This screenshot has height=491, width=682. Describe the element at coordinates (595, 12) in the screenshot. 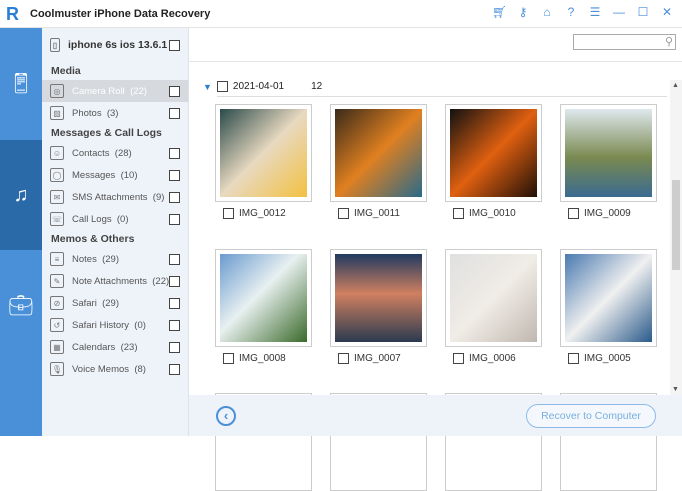

I see `feedback-icon: ☰` at that location.